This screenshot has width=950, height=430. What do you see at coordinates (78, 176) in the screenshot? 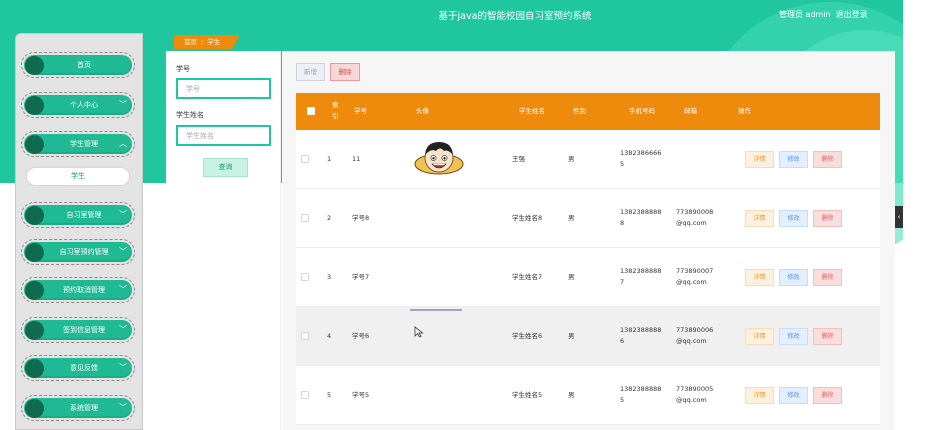
I see `sidebar-subitem-student: 学生` at bounding box center [78, 176].